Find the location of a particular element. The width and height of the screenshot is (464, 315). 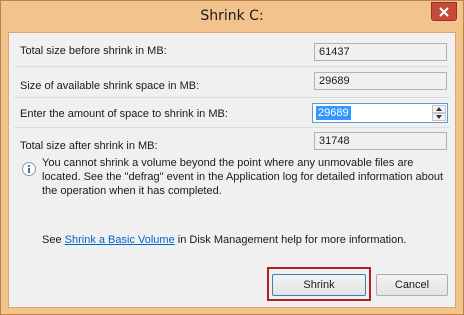

total-size-before-label: Total size before shrink in MB: is located at coordinates (93, 51).